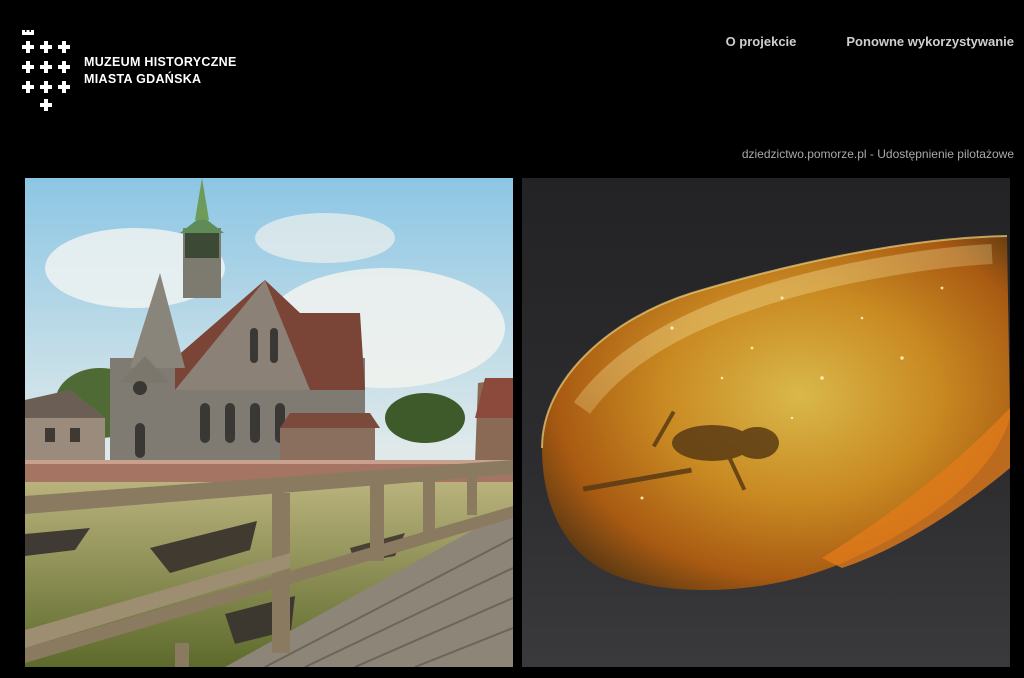 This screenshot has height=678, width=1024. I want to click on logo-line-2: MIASTA GDAŃSKA, so click(143, 79).